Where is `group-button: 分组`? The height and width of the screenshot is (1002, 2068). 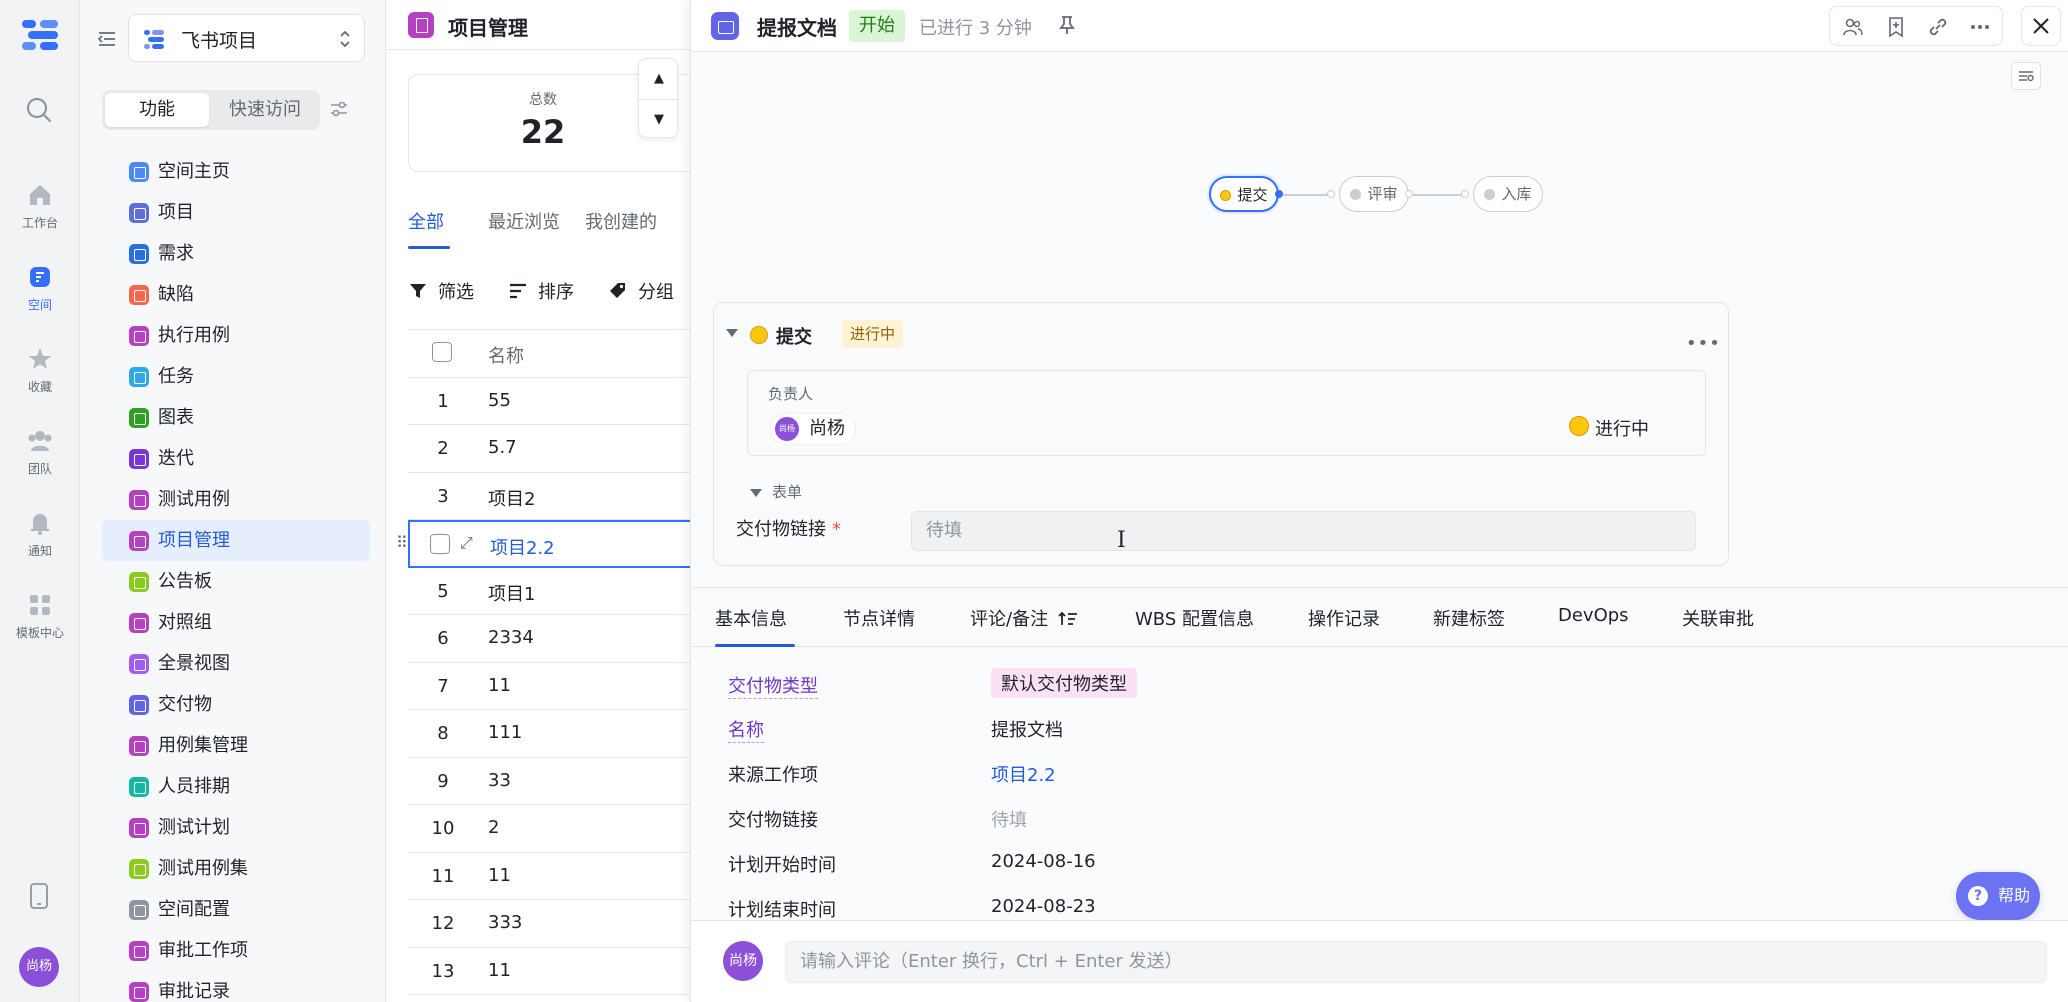
group-button: 分组 is located at coordinates (641, 291).